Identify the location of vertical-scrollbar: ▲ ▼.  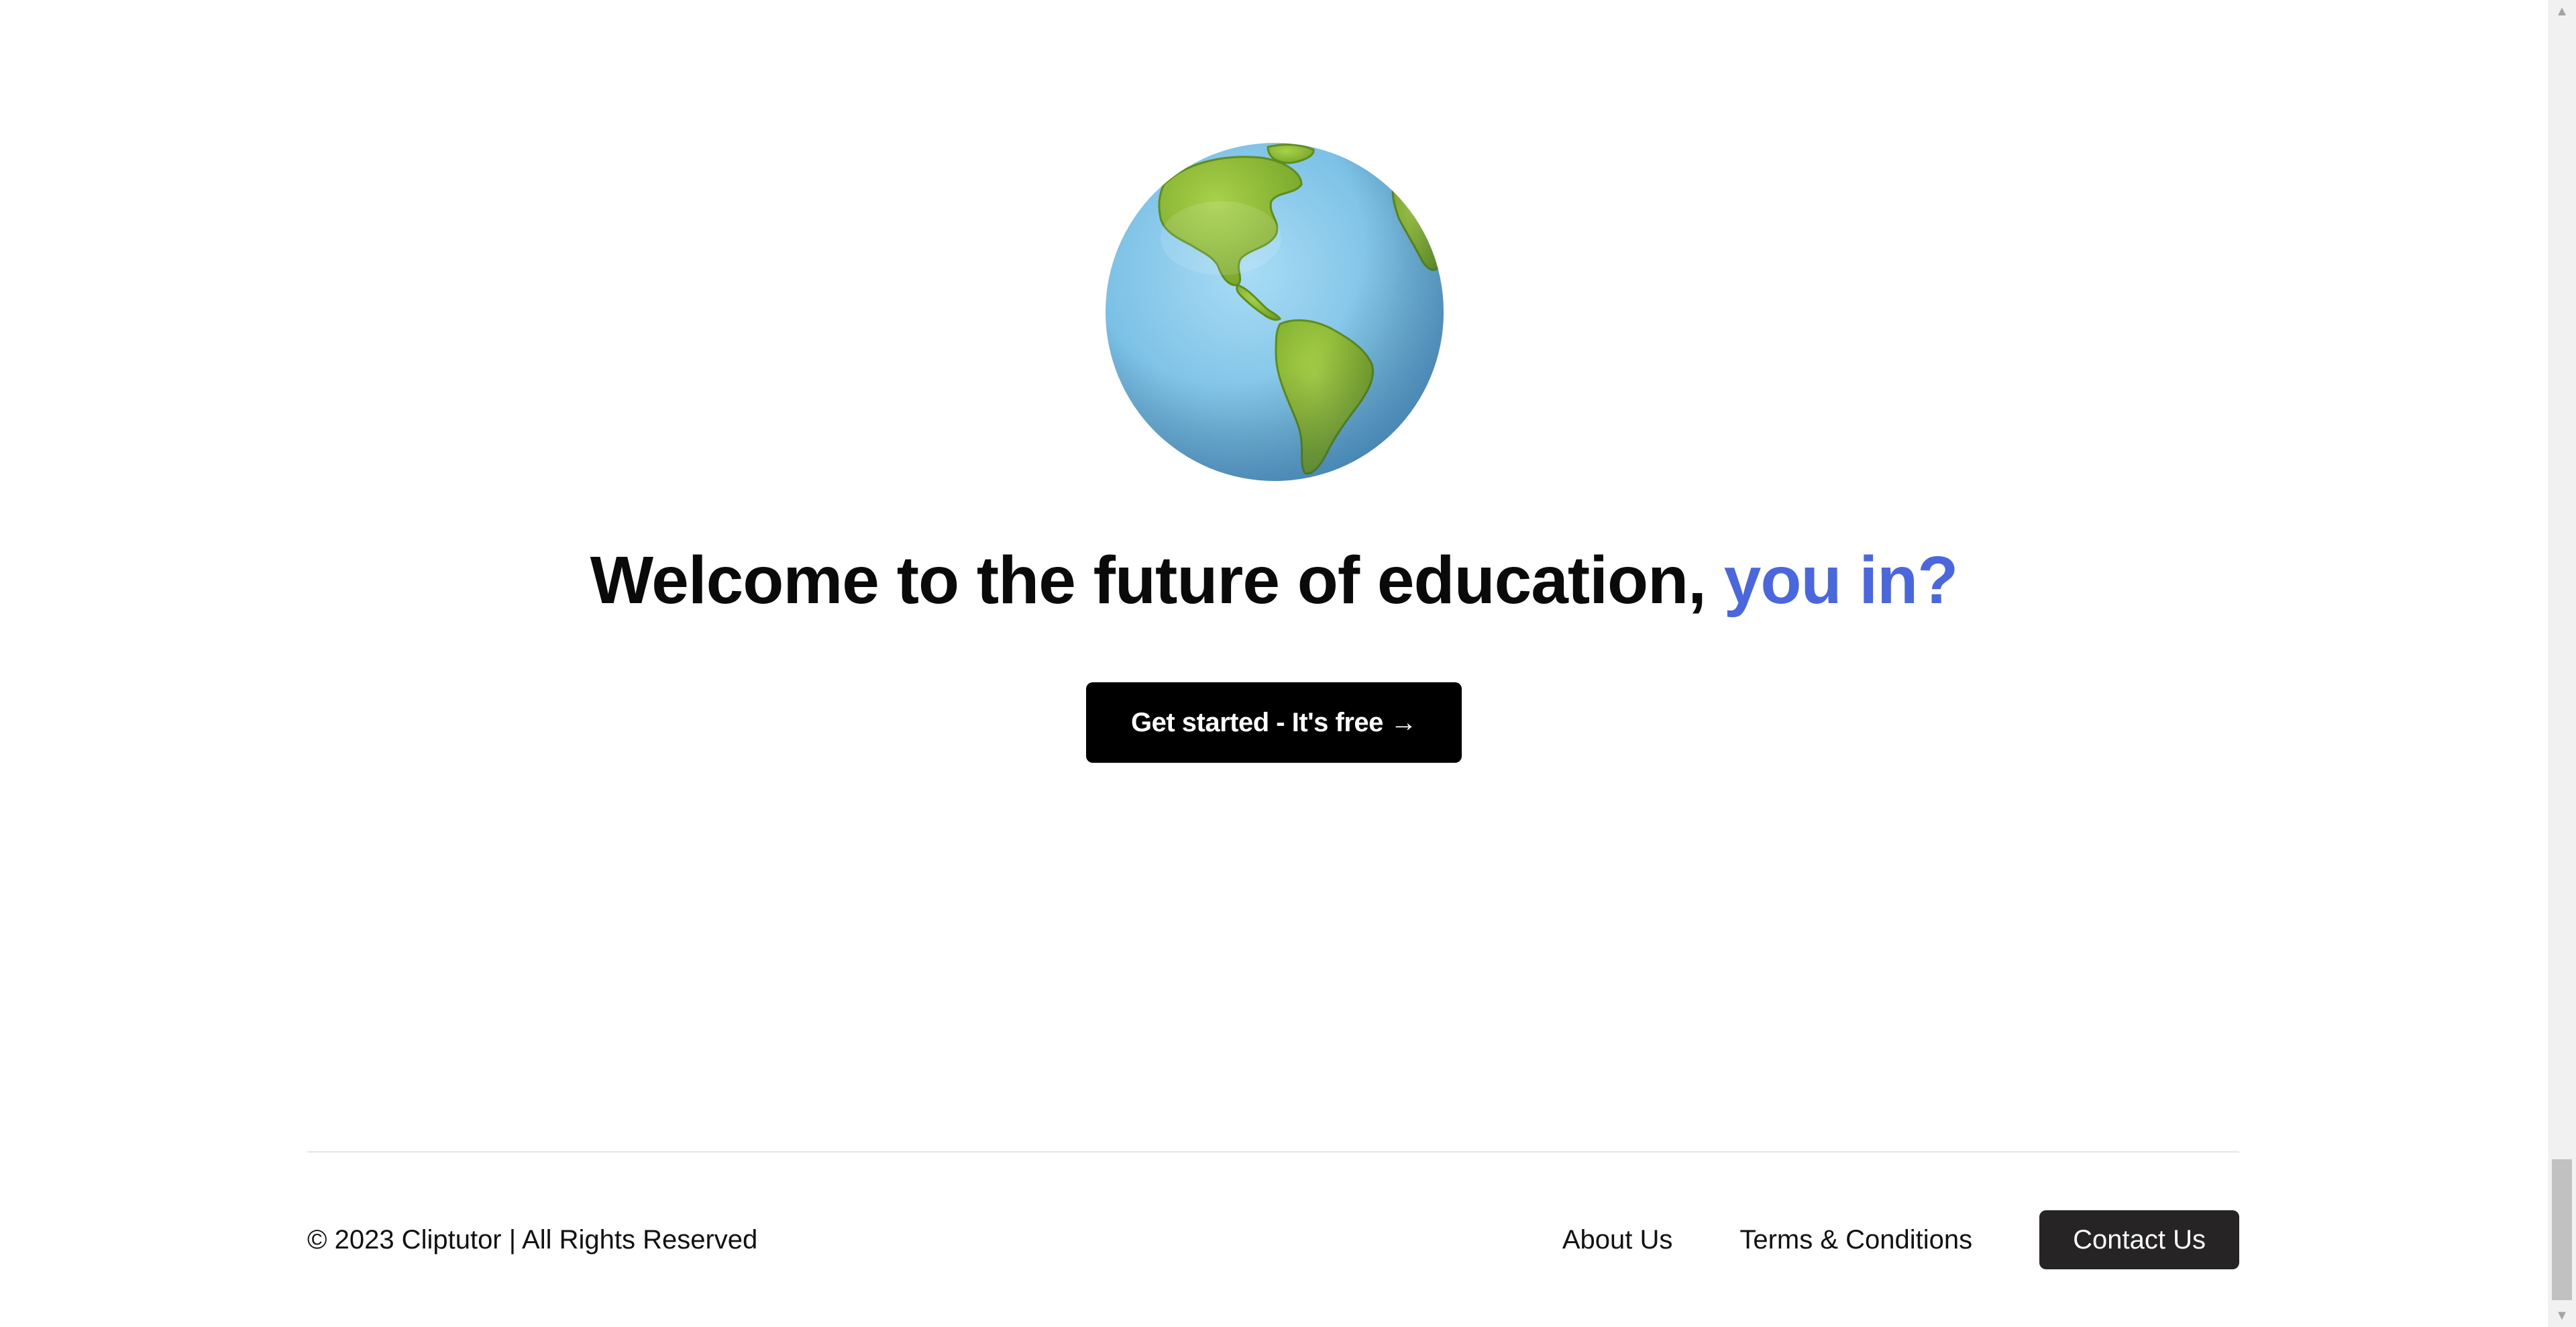
(2562, 663).